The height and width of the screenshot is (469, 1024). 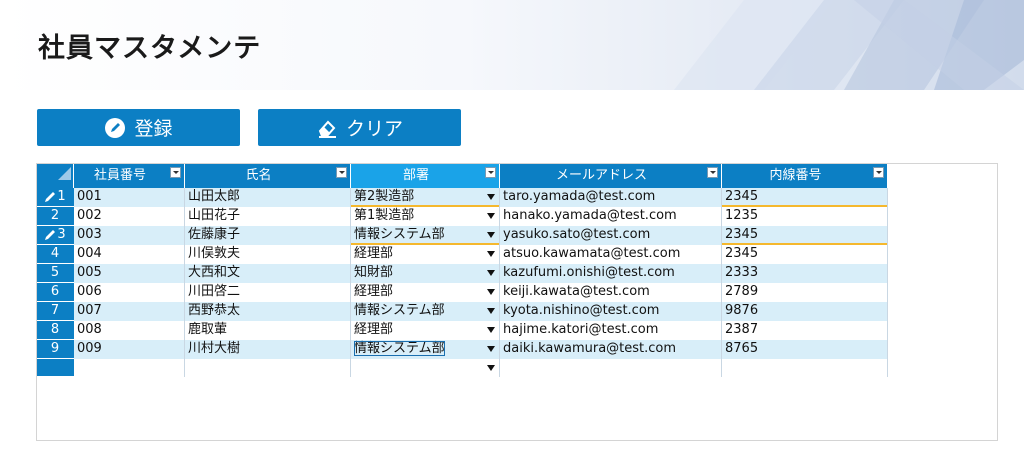 What do you see at coordinates (267, 330) in the screenshot?
I see `cell-name: 鹿取葷` at bounding box center [267, 330].